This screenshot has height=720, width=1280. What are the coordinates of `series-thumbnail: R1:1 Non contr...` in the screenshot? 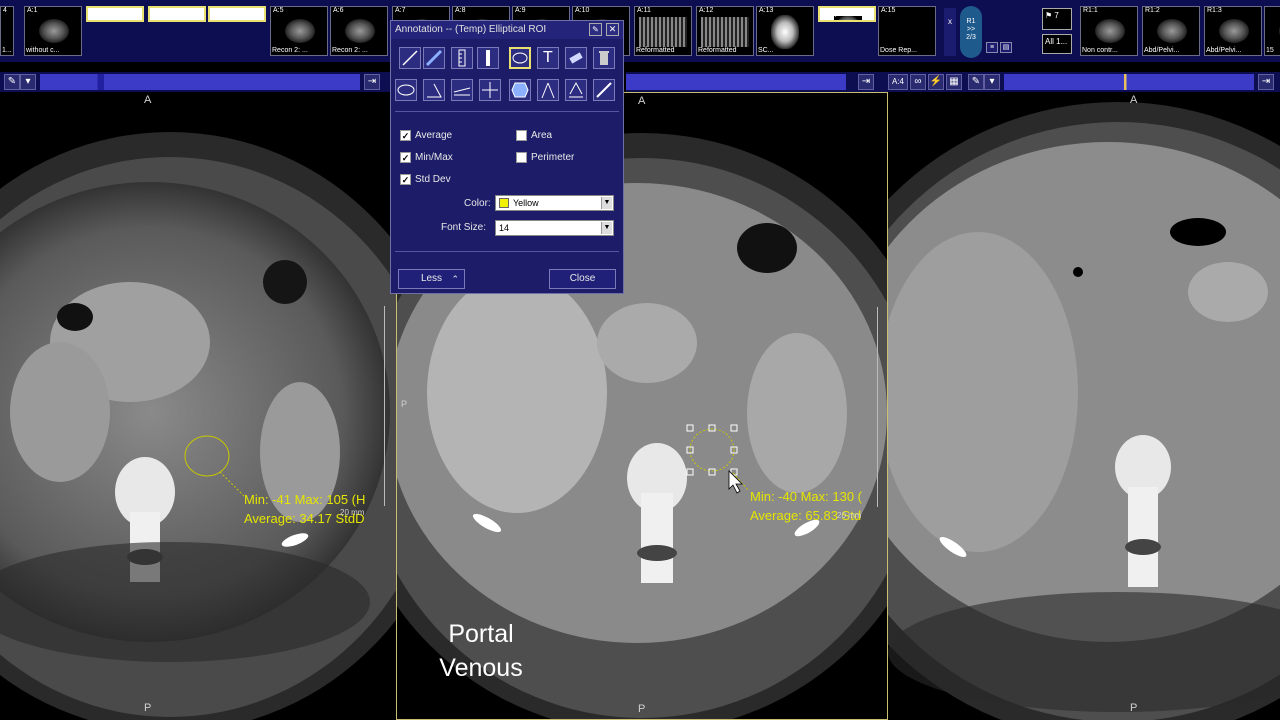 It's located at (1109, 31).